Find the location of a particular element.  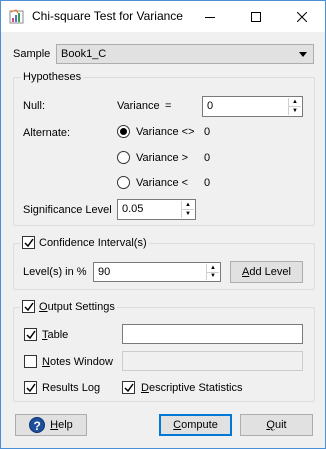

close-button is located at coordinates (302, 16).